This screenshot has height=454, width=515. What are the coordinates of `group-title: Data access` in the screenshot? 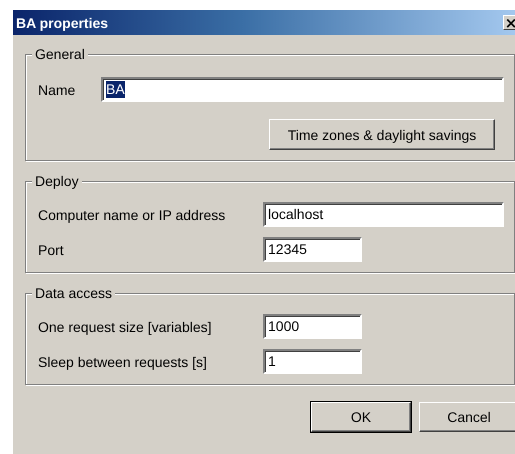 It's located at (74, 293).